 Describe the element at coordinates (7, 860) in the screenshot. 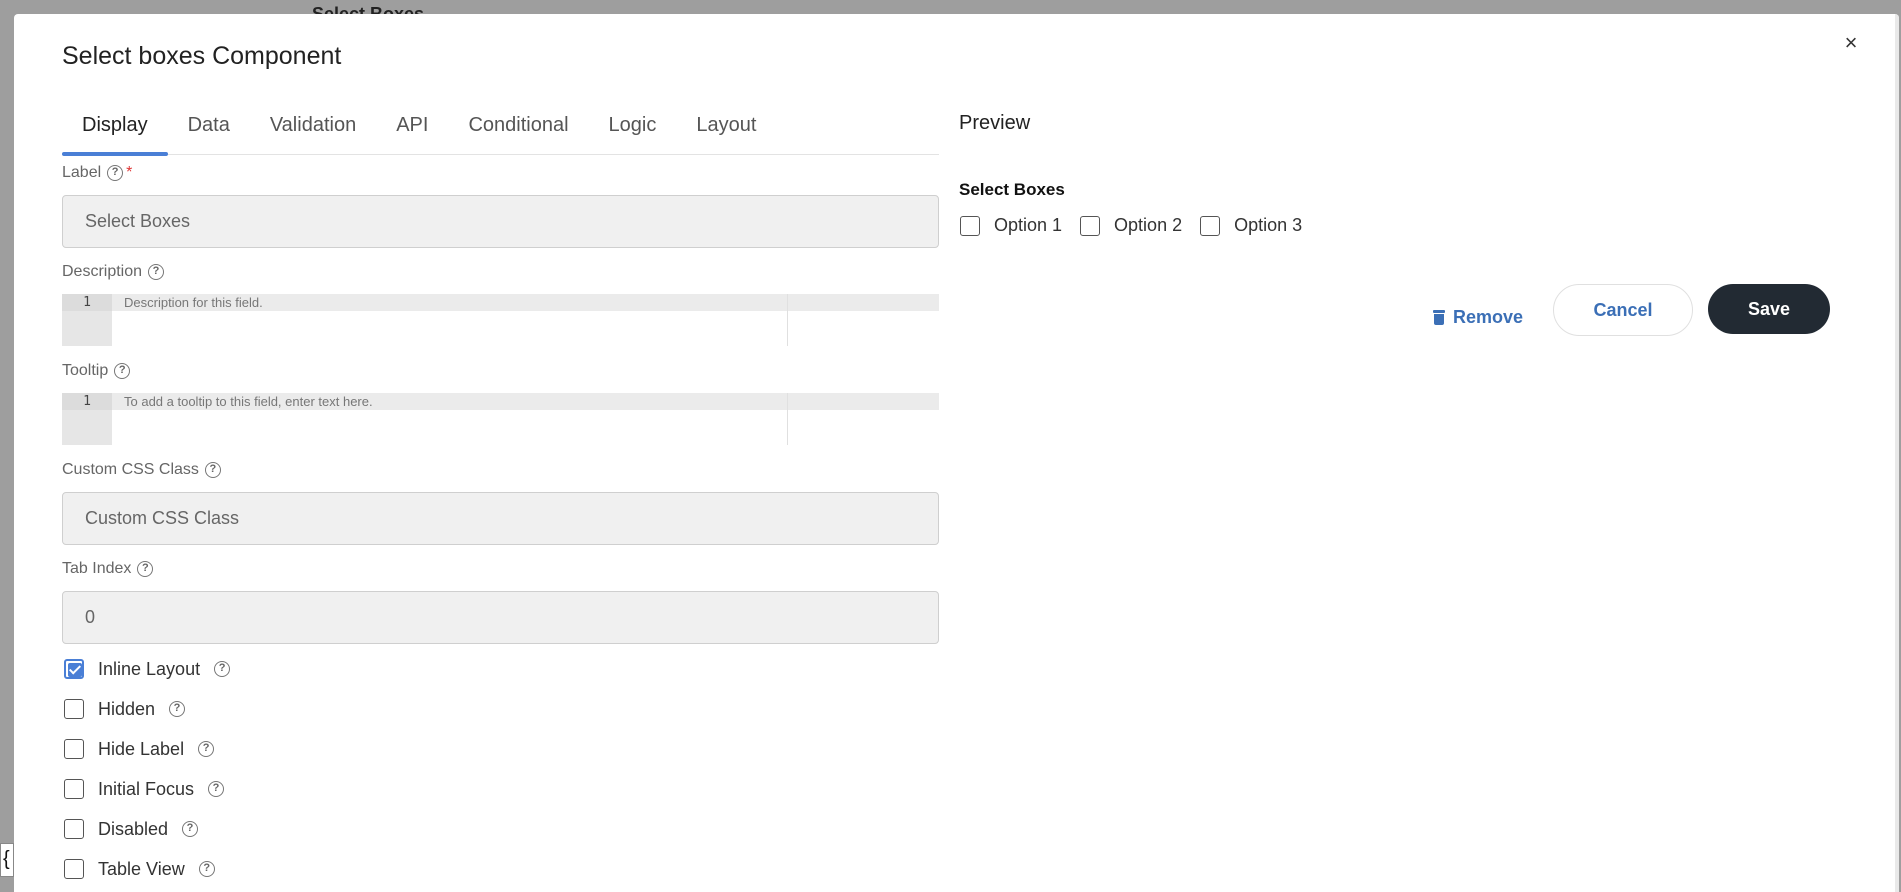

I see `background-edge-glyph: {` at that location.